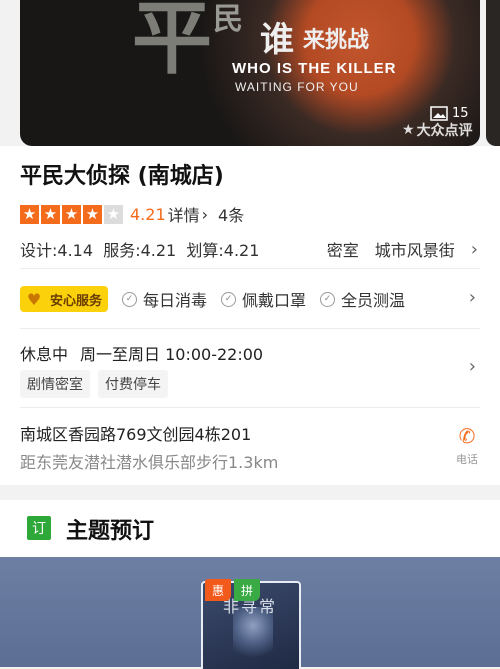 This screenshot has width=500, height=669. I want to click on area-label: 城市风景街, so click(415, 249).